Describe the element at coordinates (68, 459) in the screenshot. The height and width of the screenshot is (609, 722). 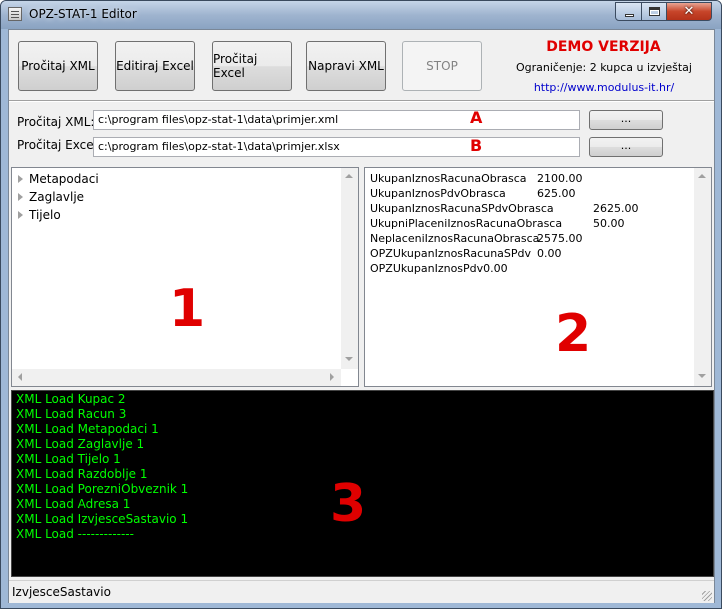
I see `log-line: XML Load Tijelo 1` at that location.